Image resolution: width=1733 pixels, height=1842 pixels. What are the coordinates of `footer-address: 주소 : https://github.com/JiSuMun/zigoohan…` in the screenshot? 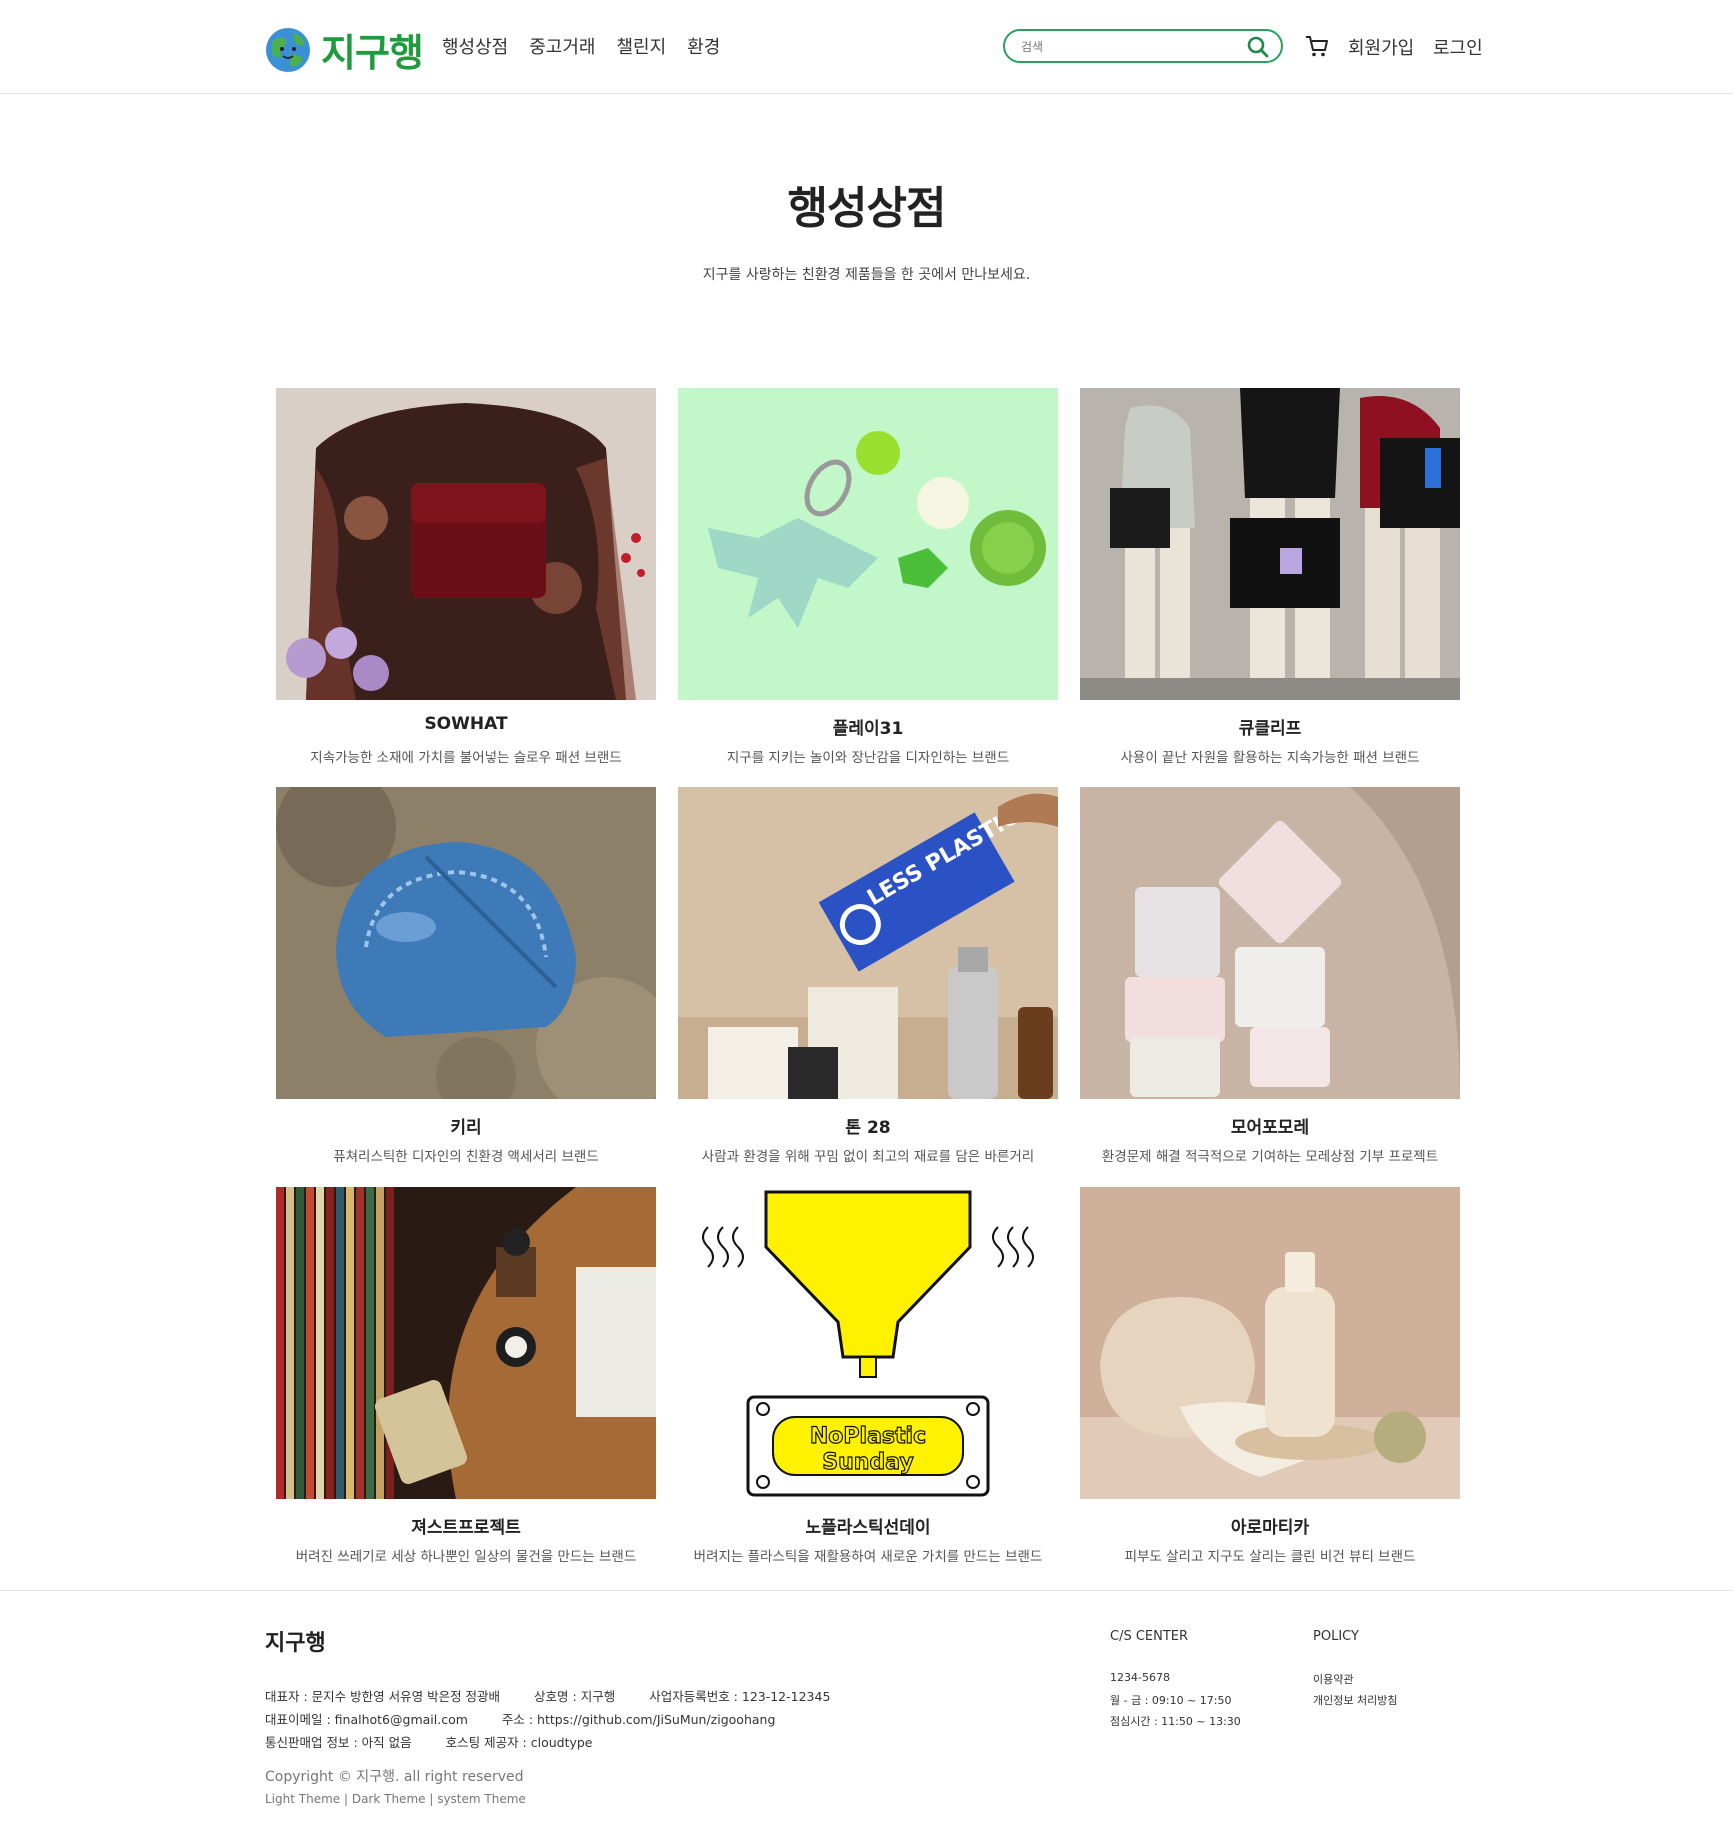 It's located at (638, 1719).